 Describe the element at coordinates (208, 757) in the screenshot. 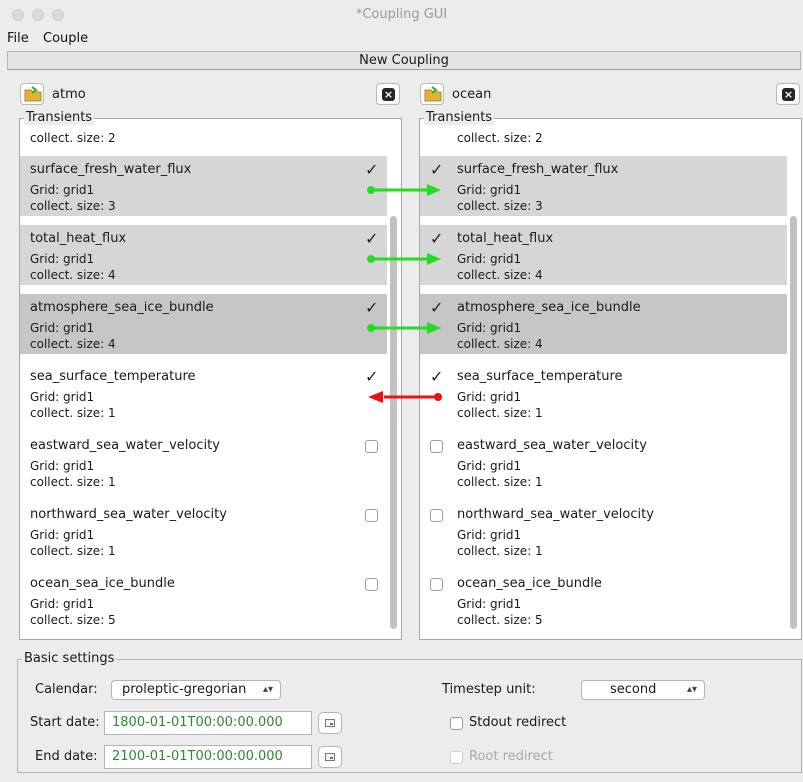

I see `end-date-field: 2100-01-01T00:00:00.000` at that location.